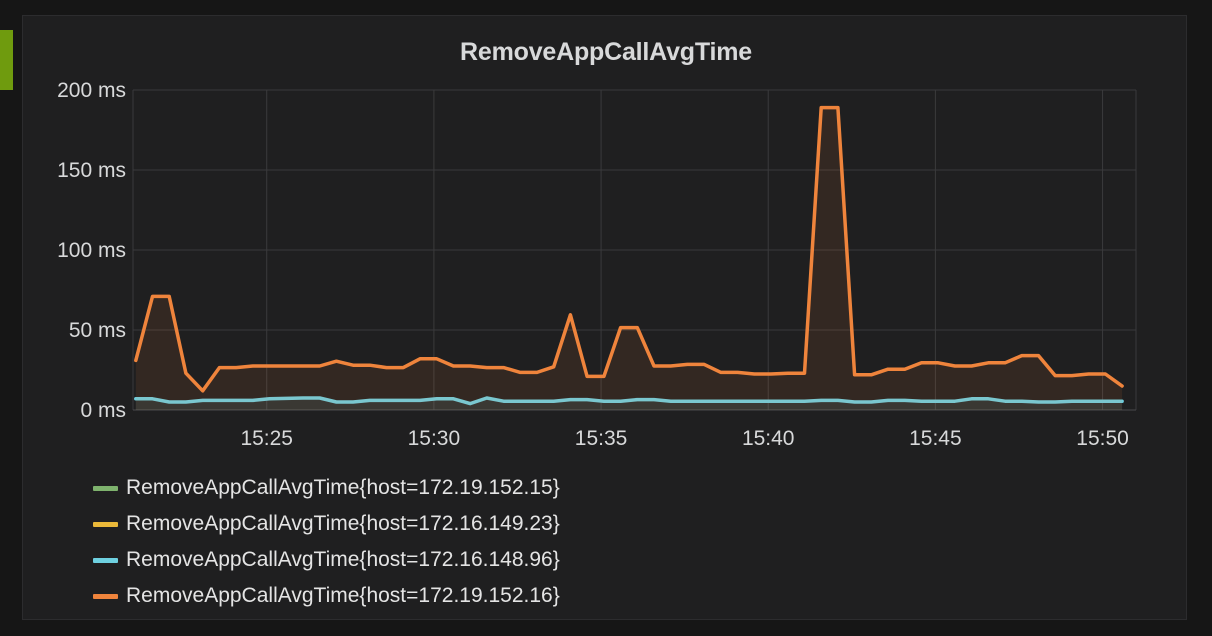  Describe the element at coordinates (343, 596) in the screenshot. I see `legend-label: RemoveAppCallAvgTime{host=172.19.152.16}` at that location.